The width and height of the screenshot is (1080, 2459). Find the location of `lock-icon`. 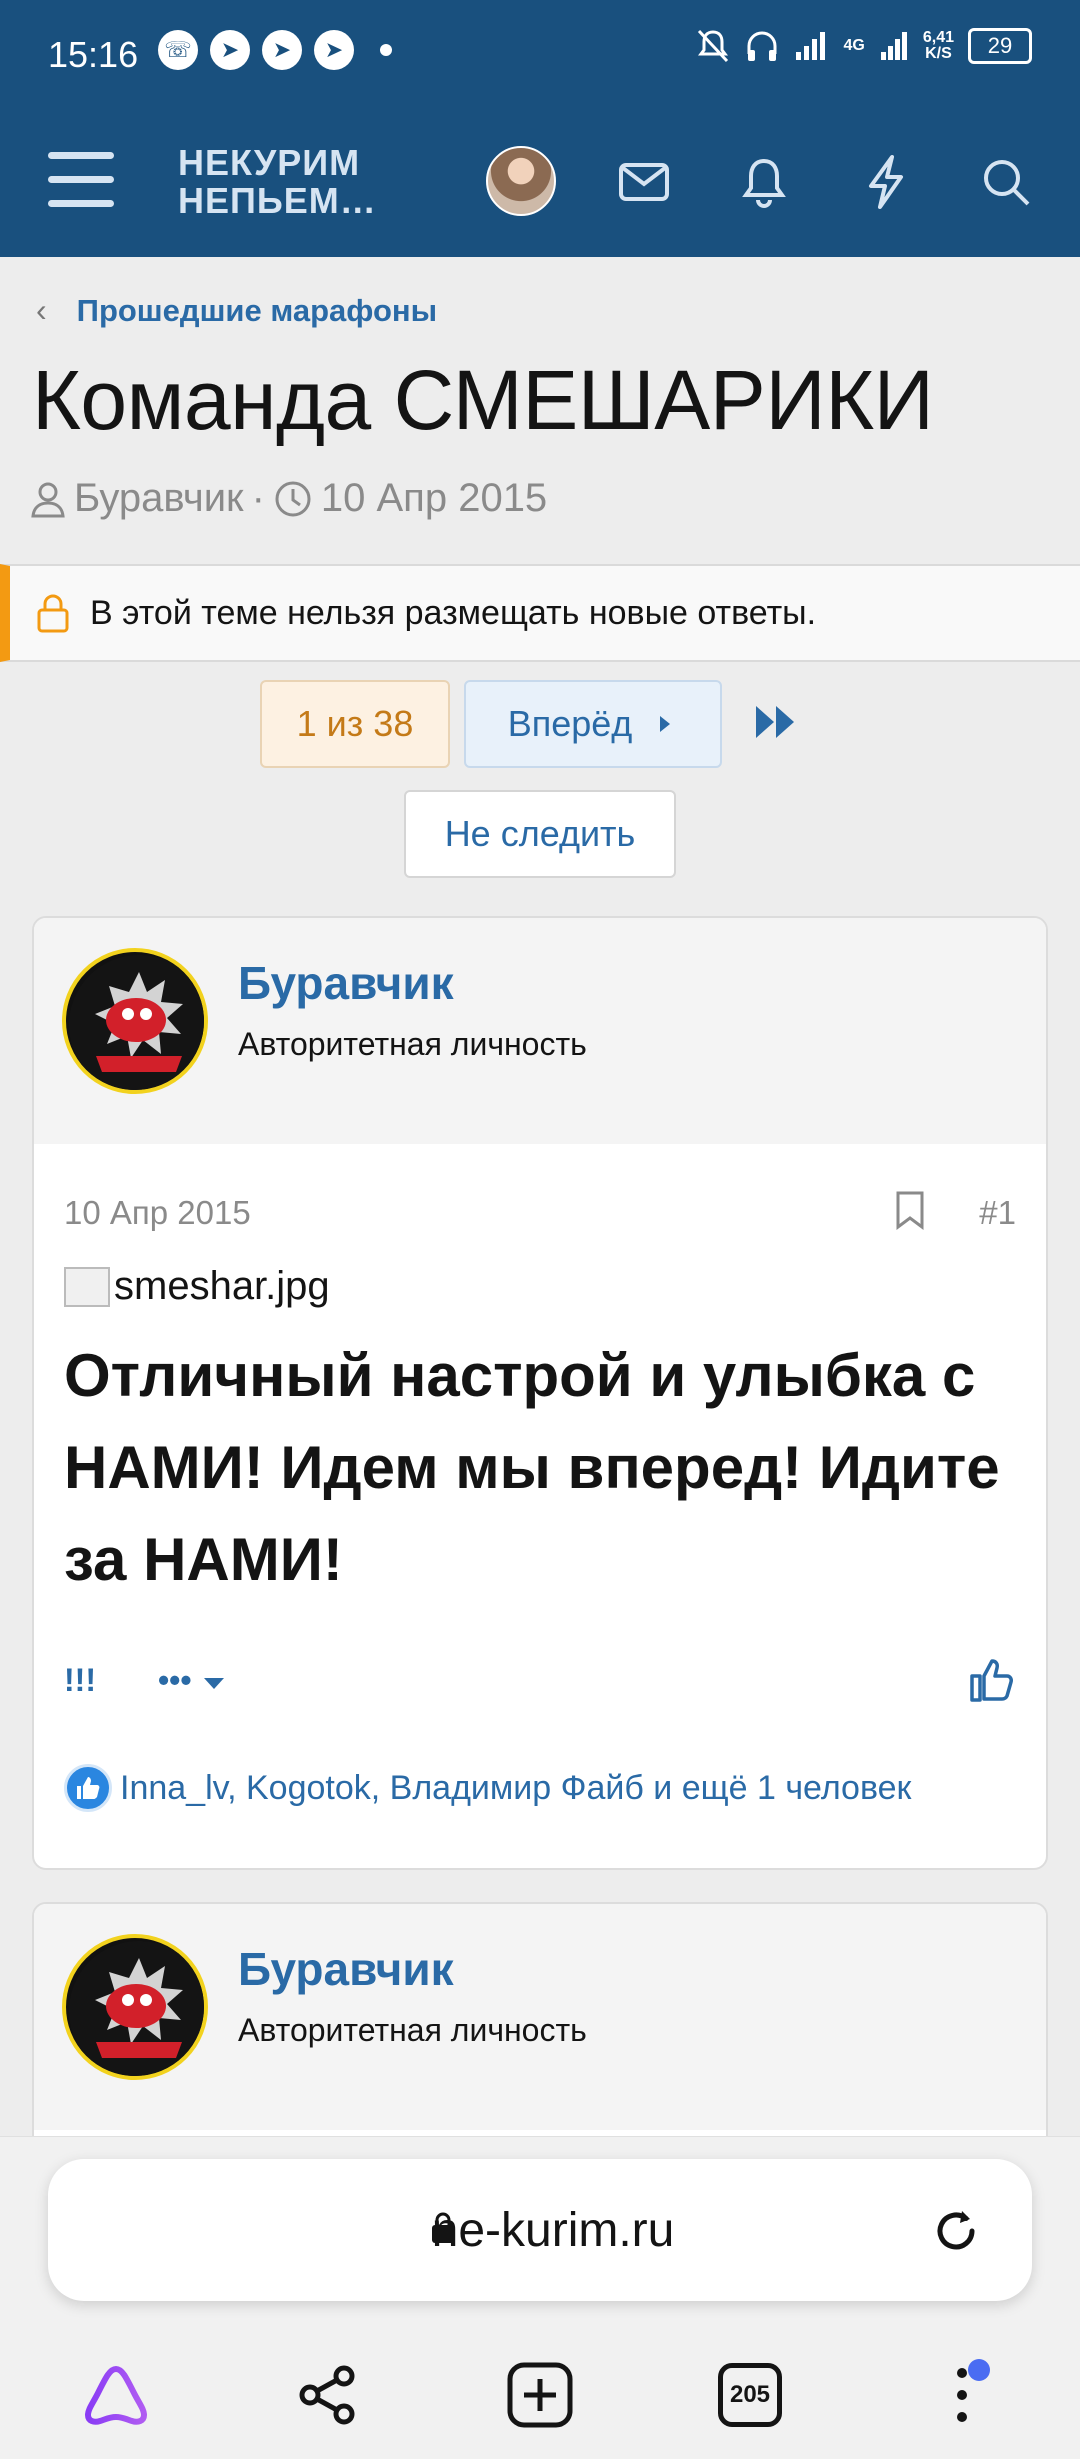

lock-icon is located at coordinates (53, 613).